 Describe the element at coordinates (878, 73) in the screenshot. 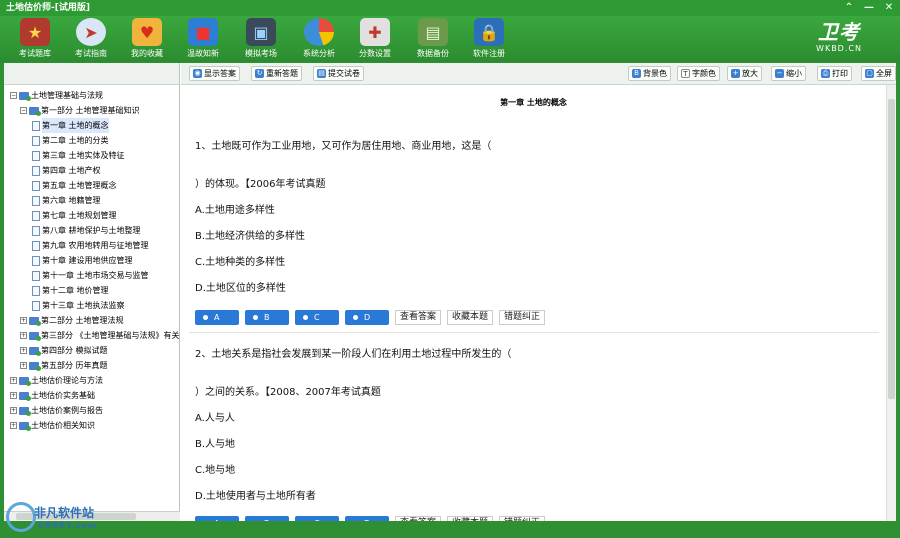

I see `fullscreen-button: ▢ 全屏` at that location.